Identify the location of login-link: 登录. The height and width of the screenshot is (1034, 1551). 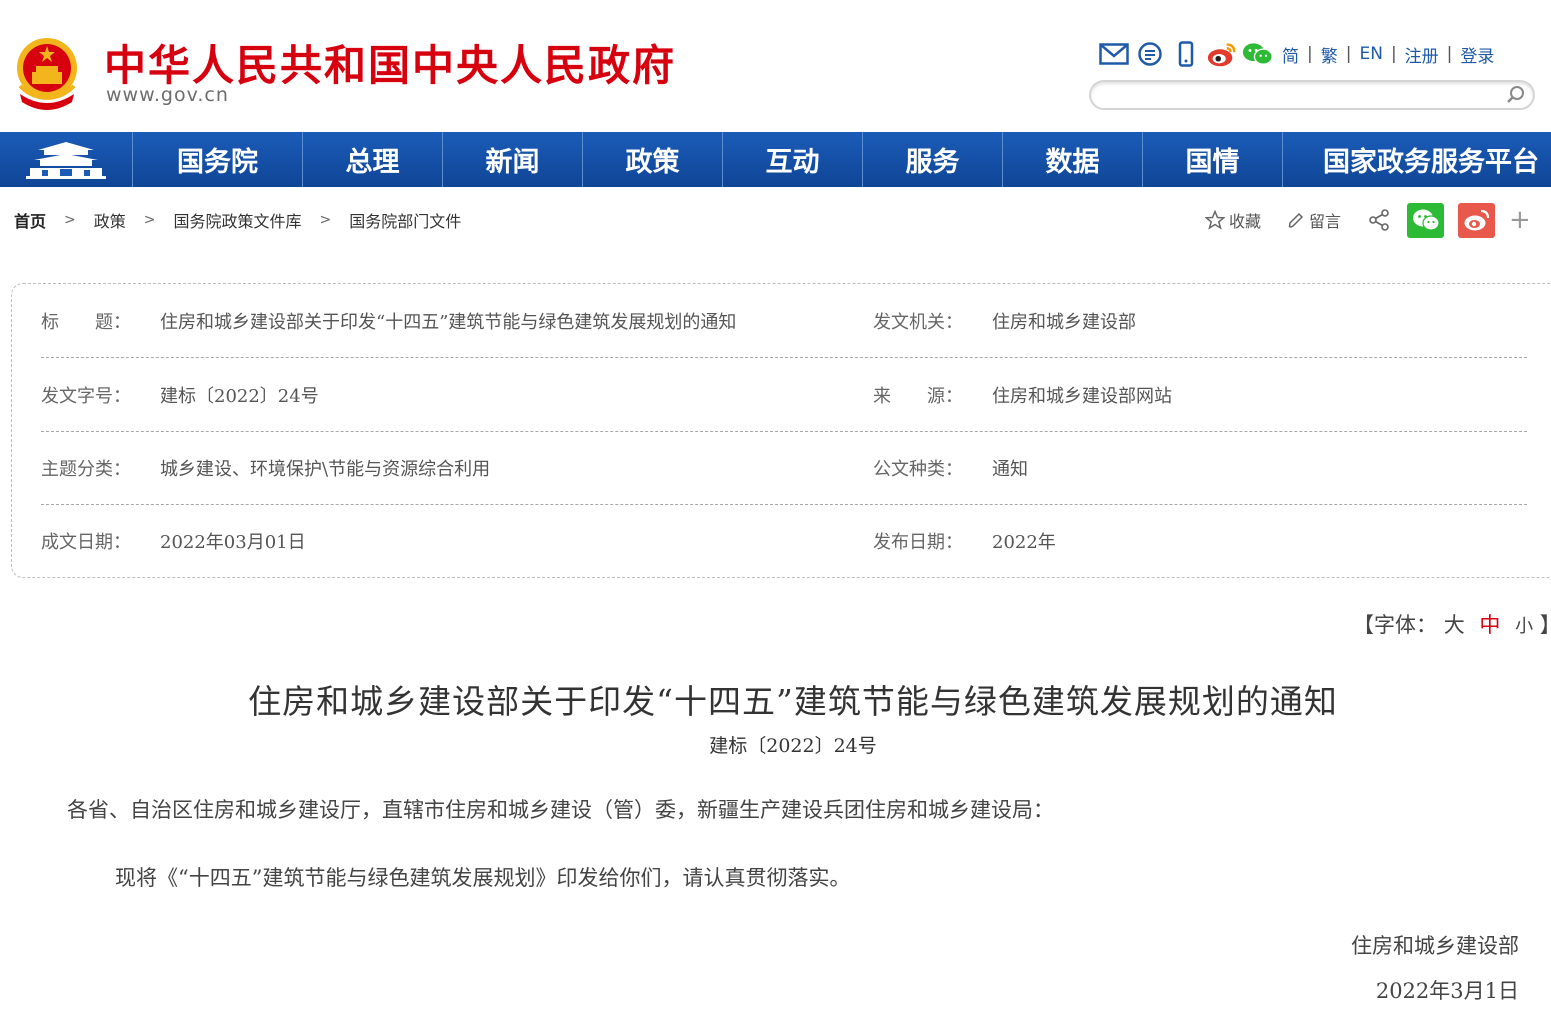
(1477, 54).